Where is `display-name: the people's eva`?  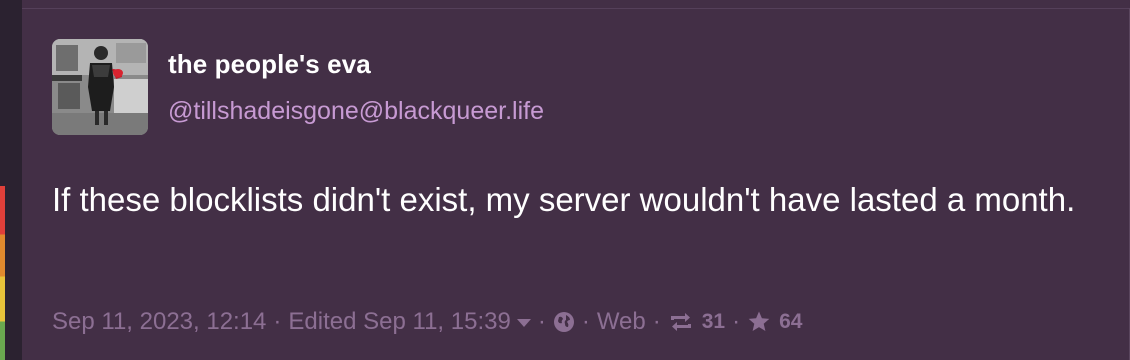 display-name: the people's eva is located at coordinates (269, 64).